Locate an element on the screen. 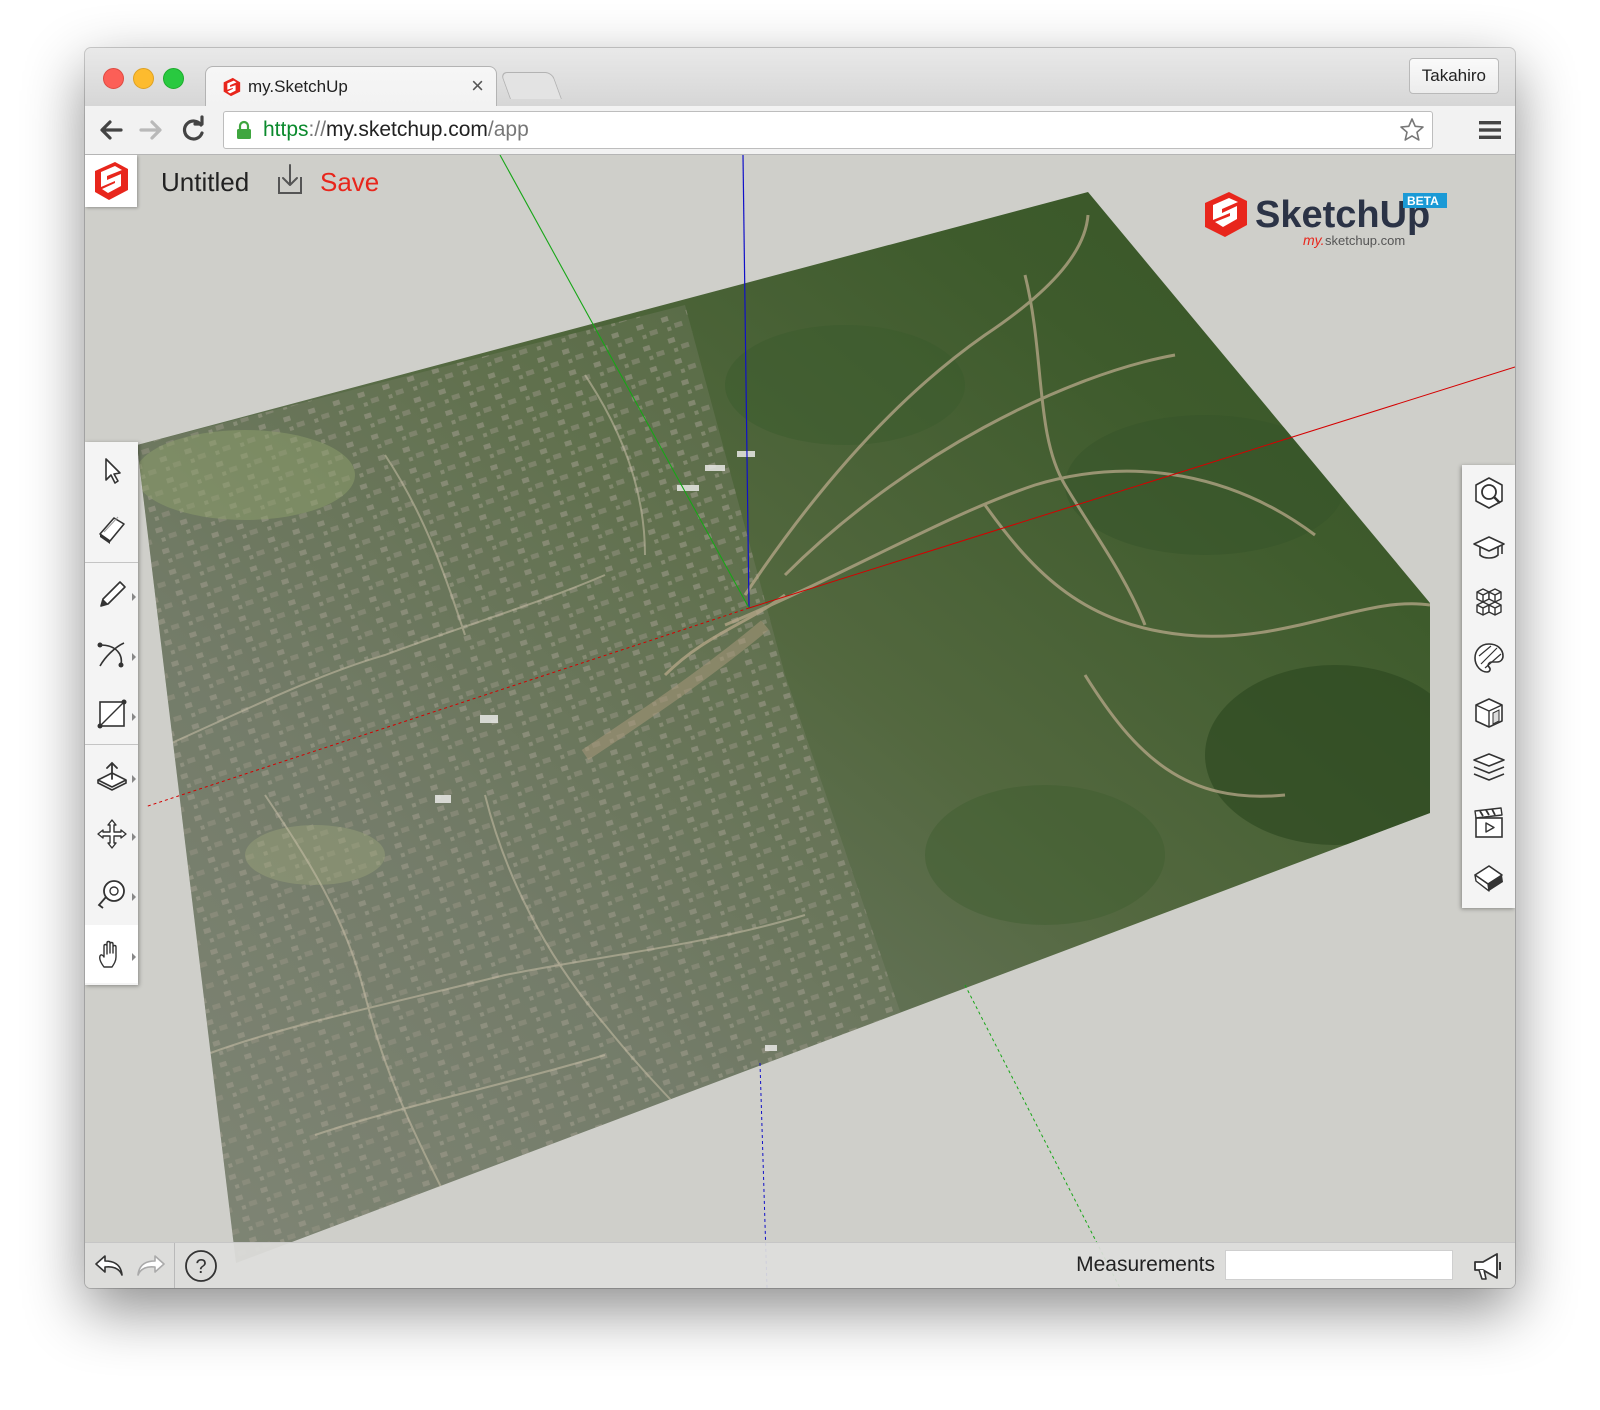 This screenshot has width=1600, height=1410. brand-subdomain: my. is located at coordinates (1314, 240).